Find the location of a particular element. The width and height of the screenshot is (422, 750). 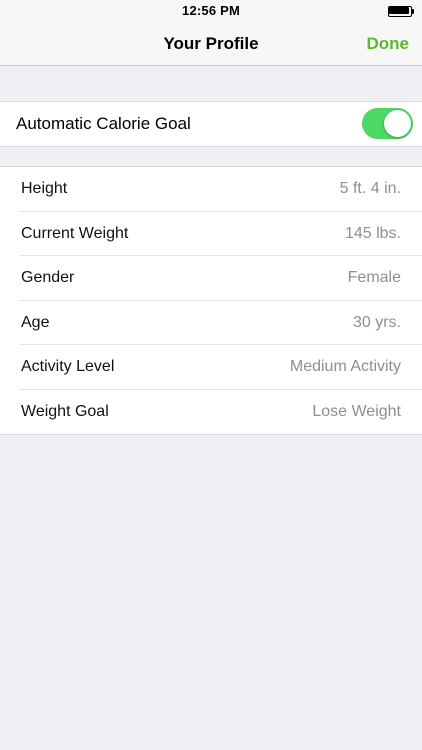

gender-row: Gender Female is located at coordinates (211, 278).